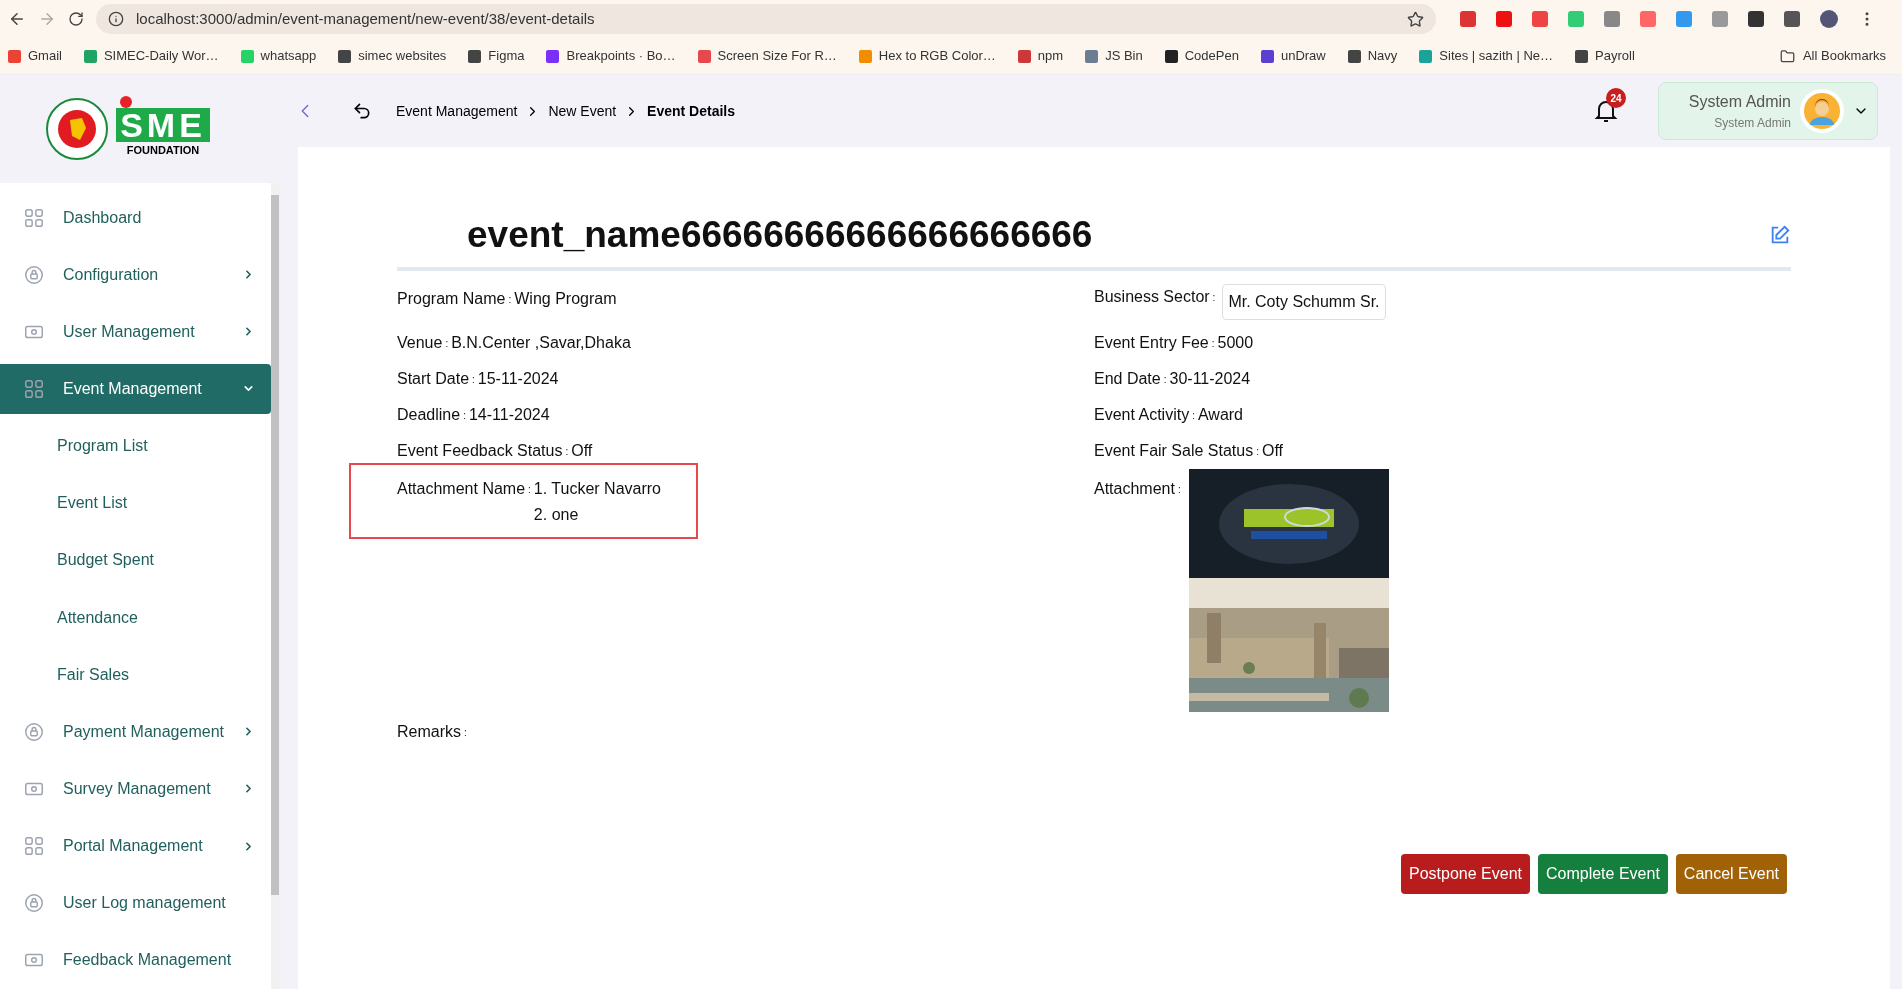 The width and height of the screenshot is (1902, 989). Describe the element at coordinates (691, 111) in the screenshot. I see `breadcrumb-item: Event Details` at that location.